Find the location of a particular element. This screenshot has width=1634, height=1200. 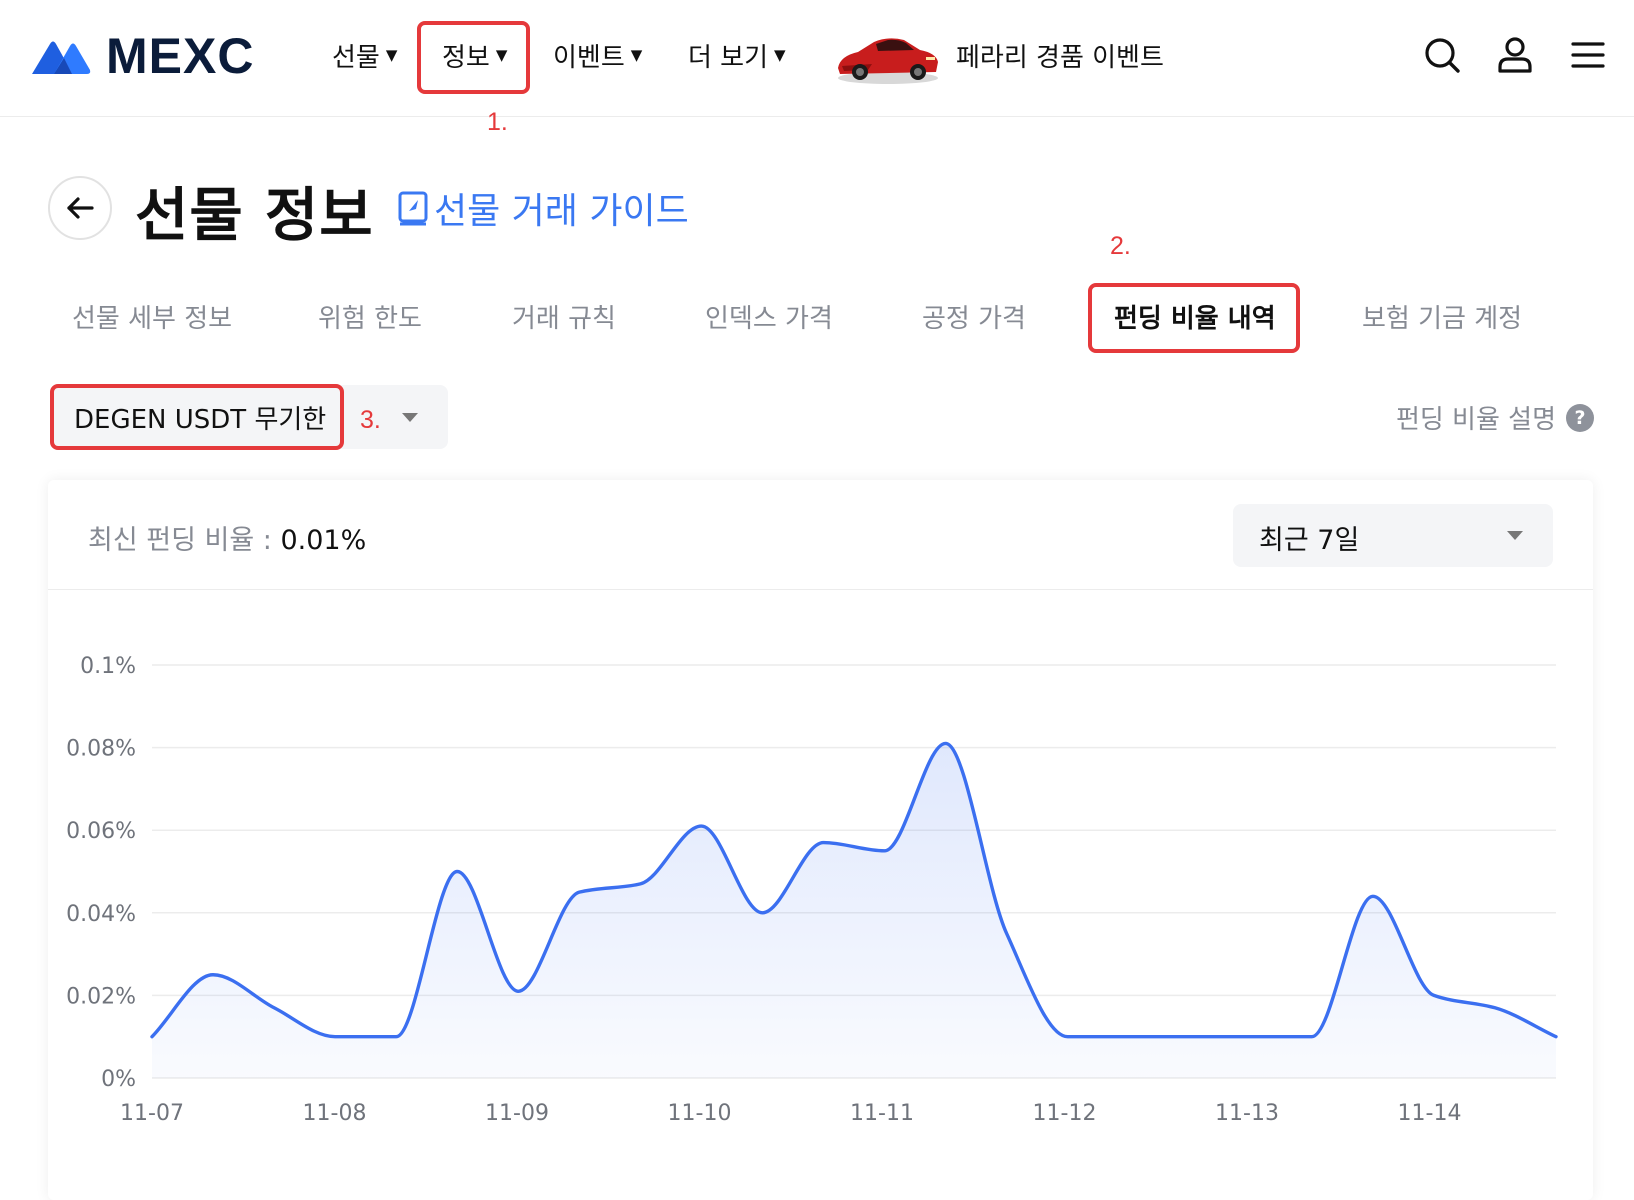

nav-events-label: 이벤트 is located at coordinates (589, 57).